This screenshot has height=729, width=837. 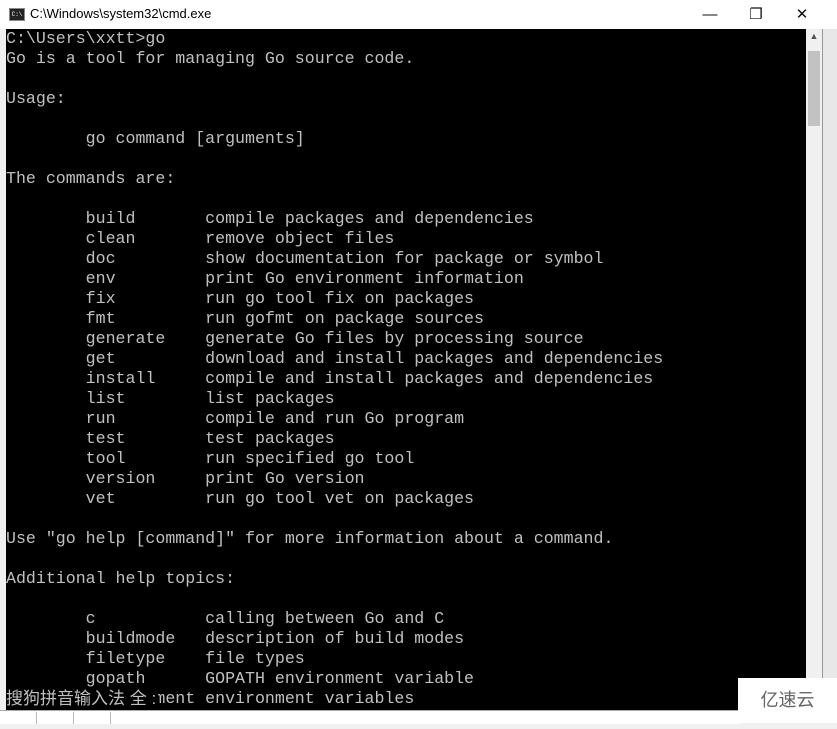 I want to click on window-title: C:\Windows\system32\cmd.exe, so click(x=121, y=13).